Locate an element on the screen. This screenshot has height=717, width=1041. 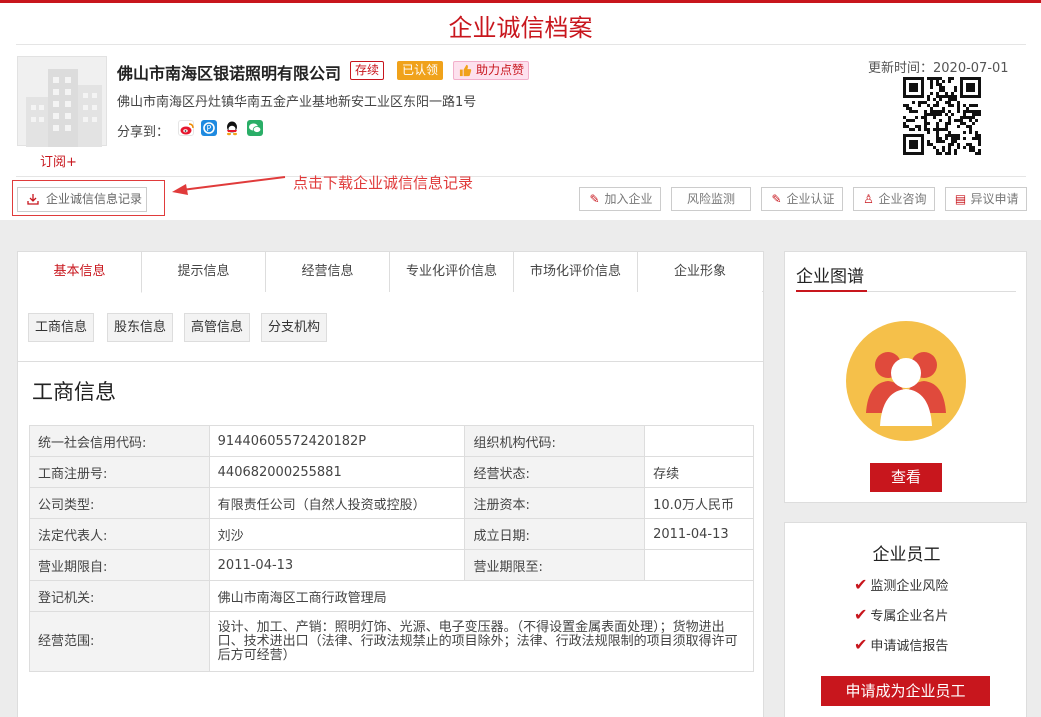
feature-item: ✔ 专属企业名片 is located at coordinates (901, 614).